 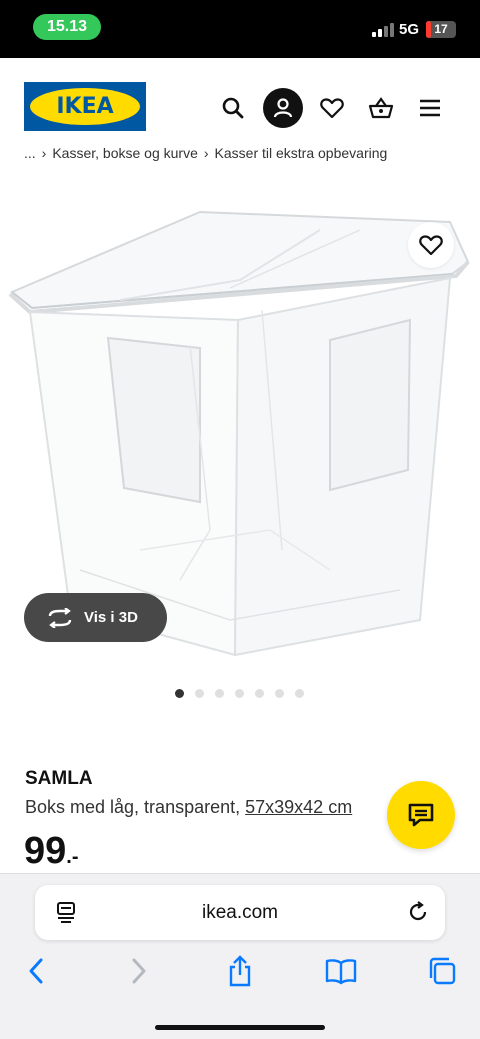 What do you see at coordinates (341, 971) in the screenshot?
I see `bookmarks-icon` at bounding box center [341, 971].